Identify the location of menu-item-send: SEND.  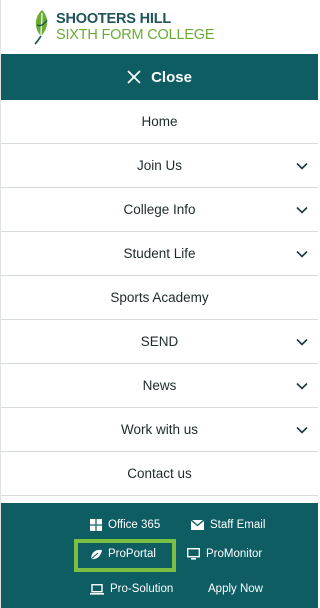
(159, 342).